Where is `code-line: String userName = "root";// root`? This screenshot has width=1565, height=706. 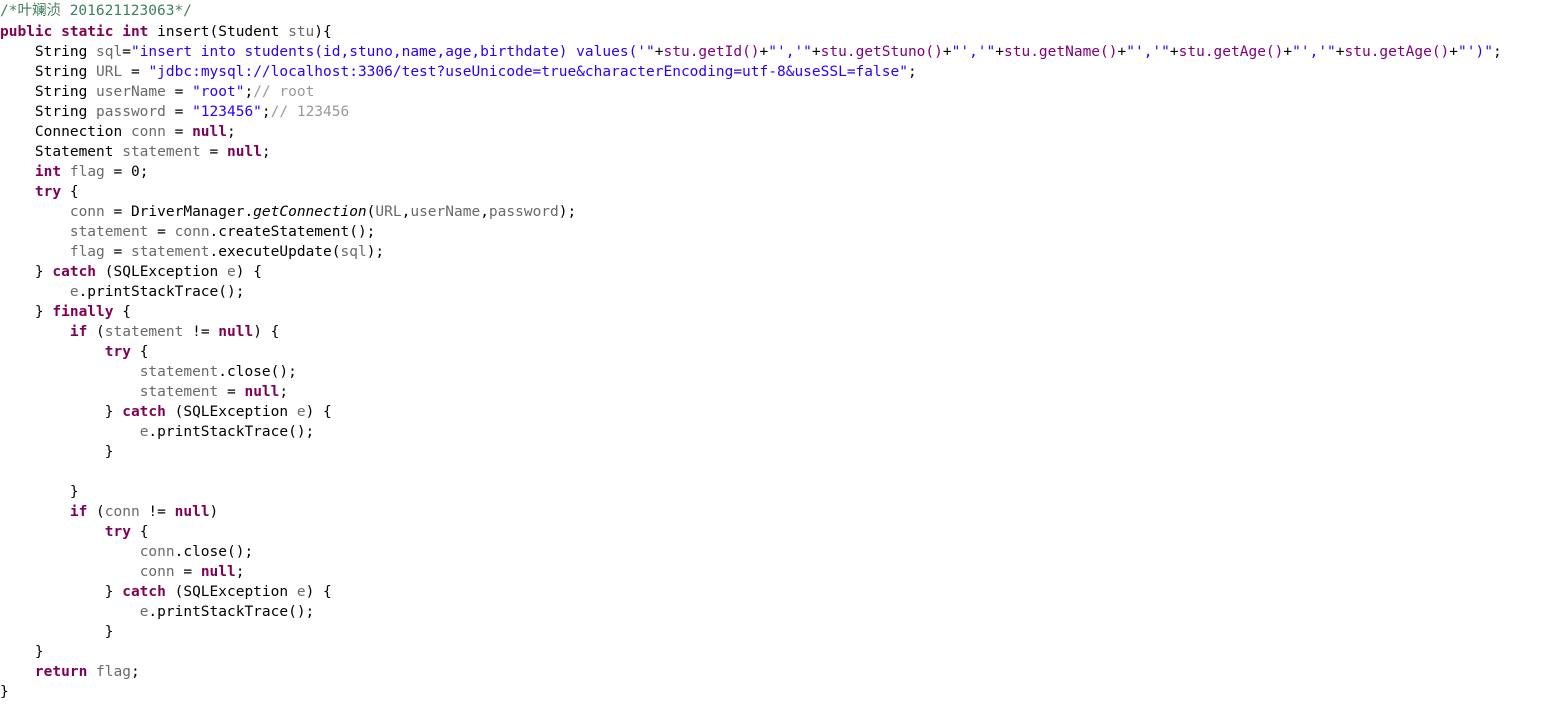
code-line: String userName = "root";// root is located at coordinates (782, 92).